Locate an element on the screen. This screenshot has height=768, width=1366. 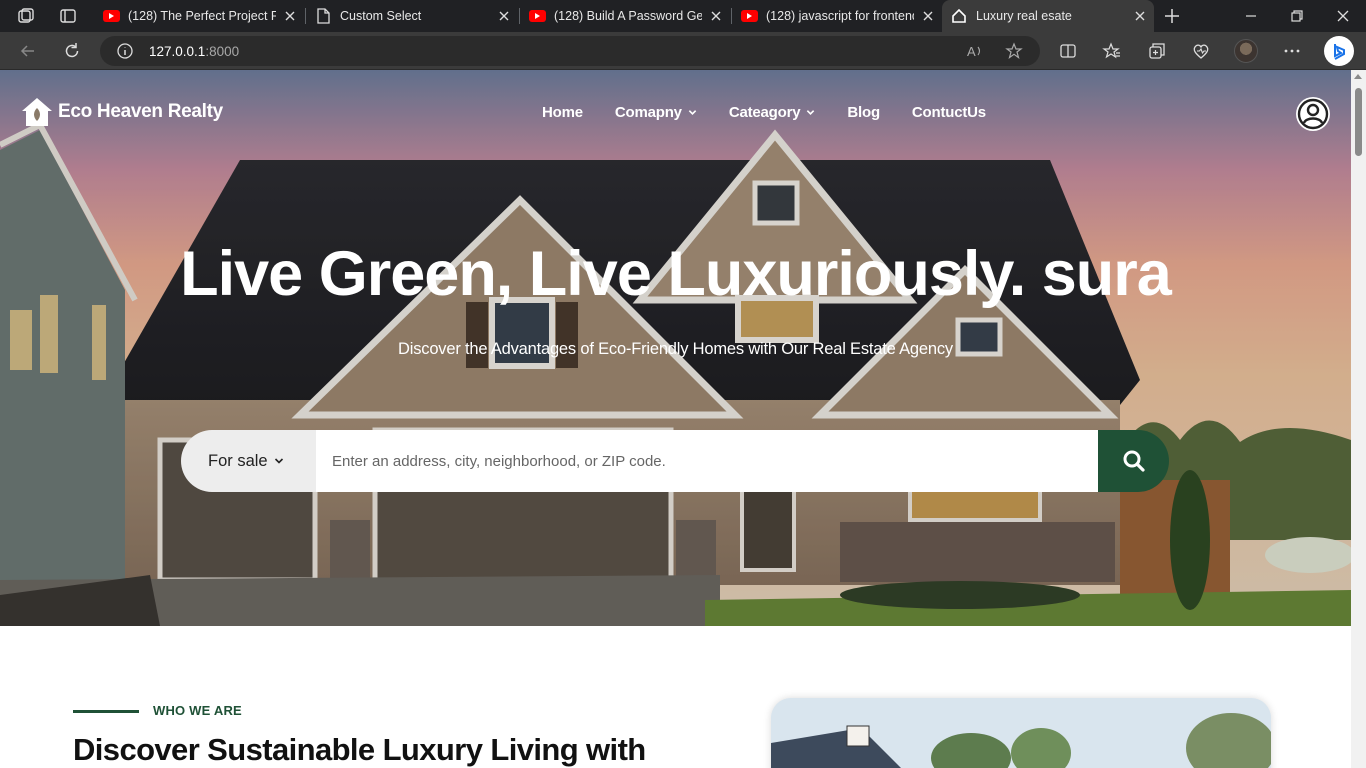
scroll-thumb is located at coordinates (1358, 122).